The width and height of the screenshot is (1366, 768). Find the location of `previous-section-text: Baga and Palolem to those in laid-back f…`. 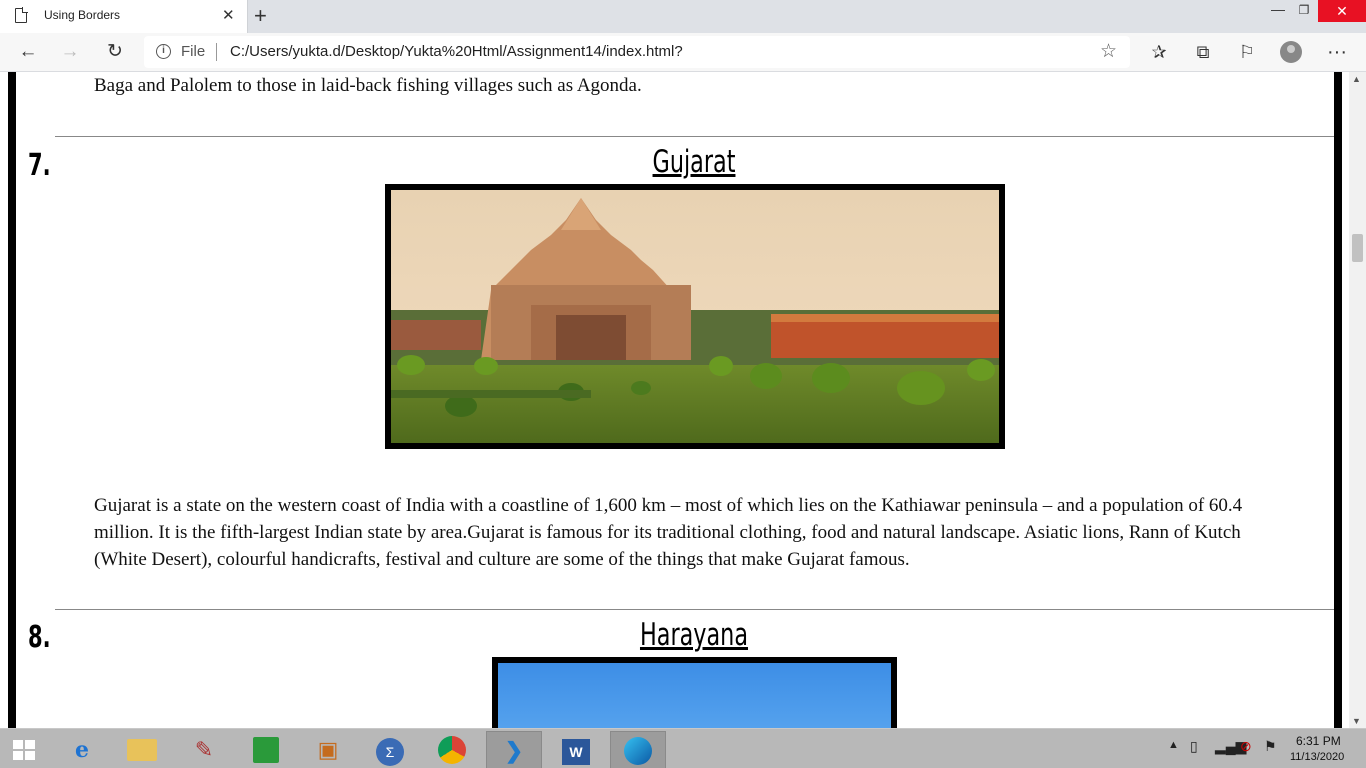

previous-section-text: Baga and Palolem to those in laid-back f… is located at coordinates (368, 85).